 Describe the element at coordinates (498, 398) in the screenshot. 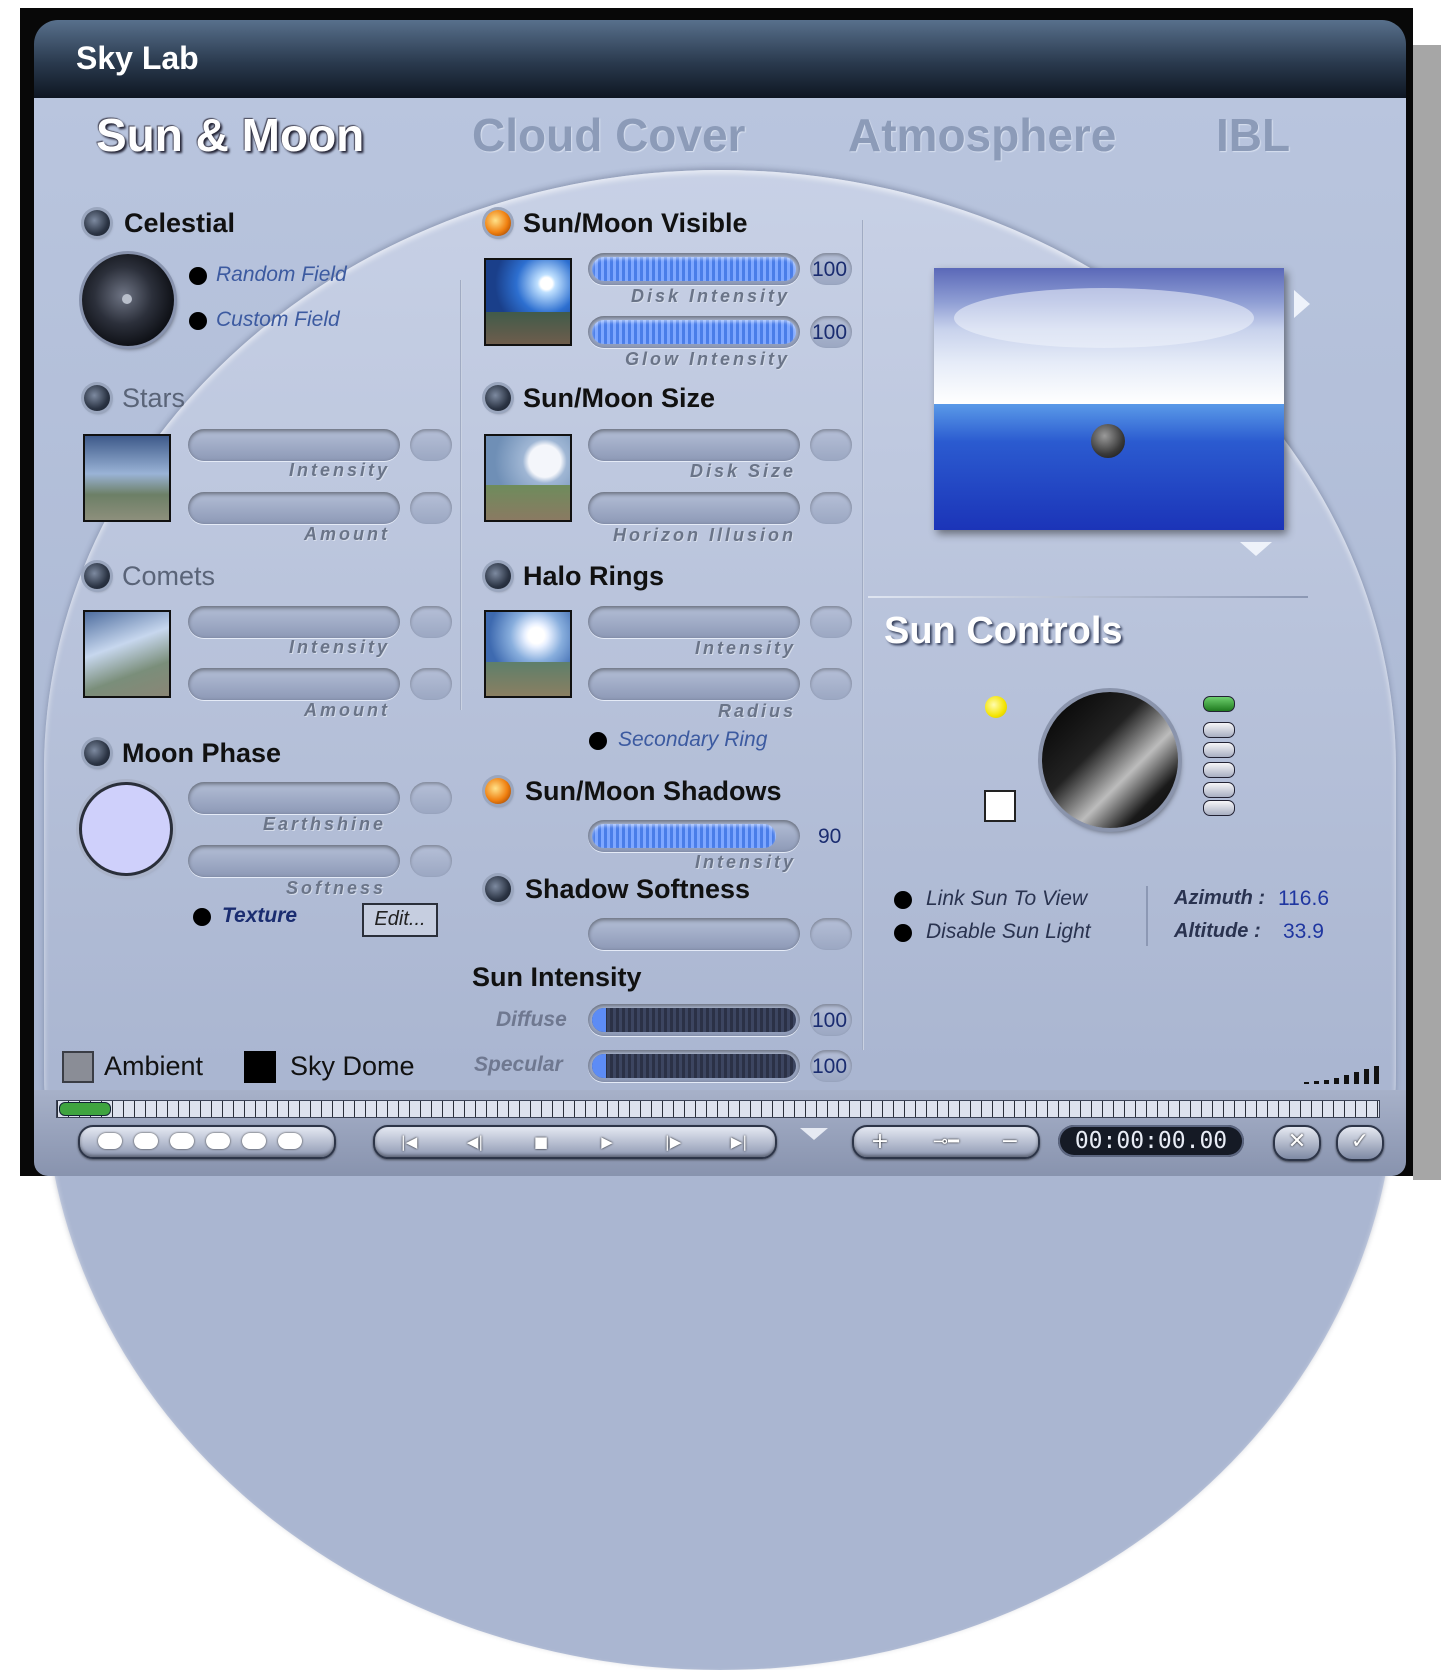

I see `sun-moon-size-led` at that location.